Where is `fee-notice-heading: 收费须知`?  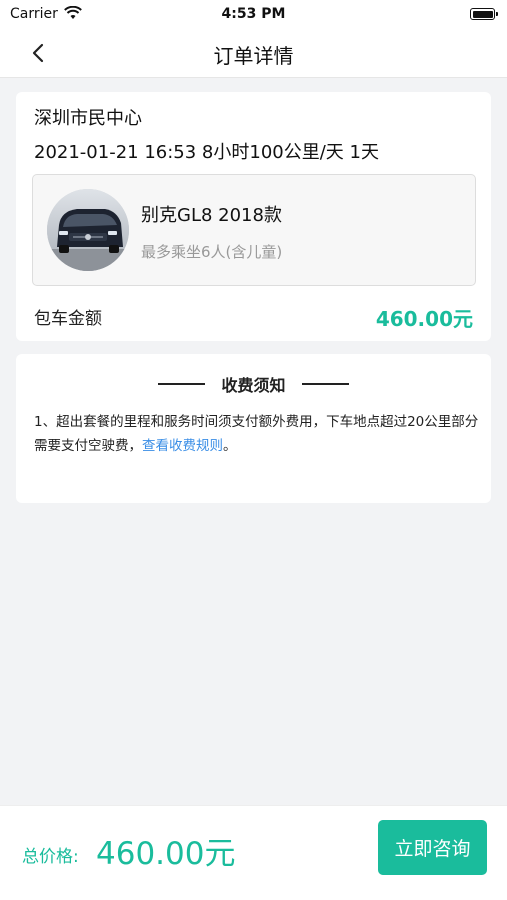 fee-notice-heading: 收费须知 is located at coordinates (253, 383).